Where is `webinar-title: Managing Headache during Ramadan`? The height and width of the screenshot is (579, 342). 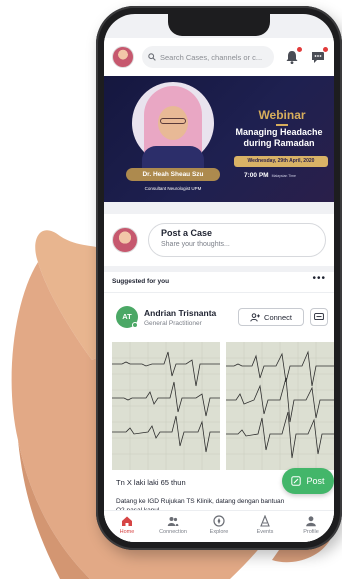 webinar-title: Managing Headache during Ramadan is located at coordinates (279, 137).